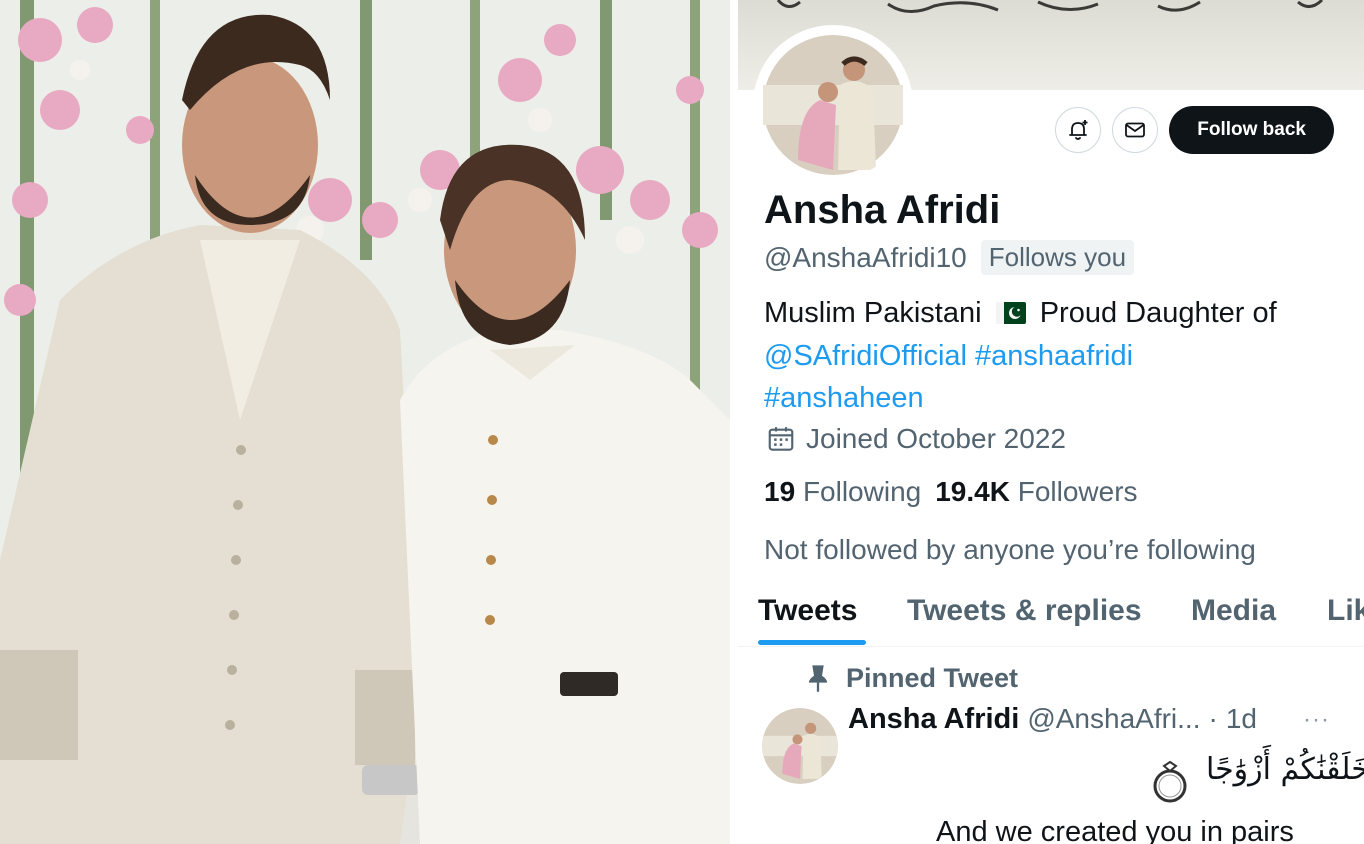  I want to click on follow-back-button: Follow back, so click(1251, 130).